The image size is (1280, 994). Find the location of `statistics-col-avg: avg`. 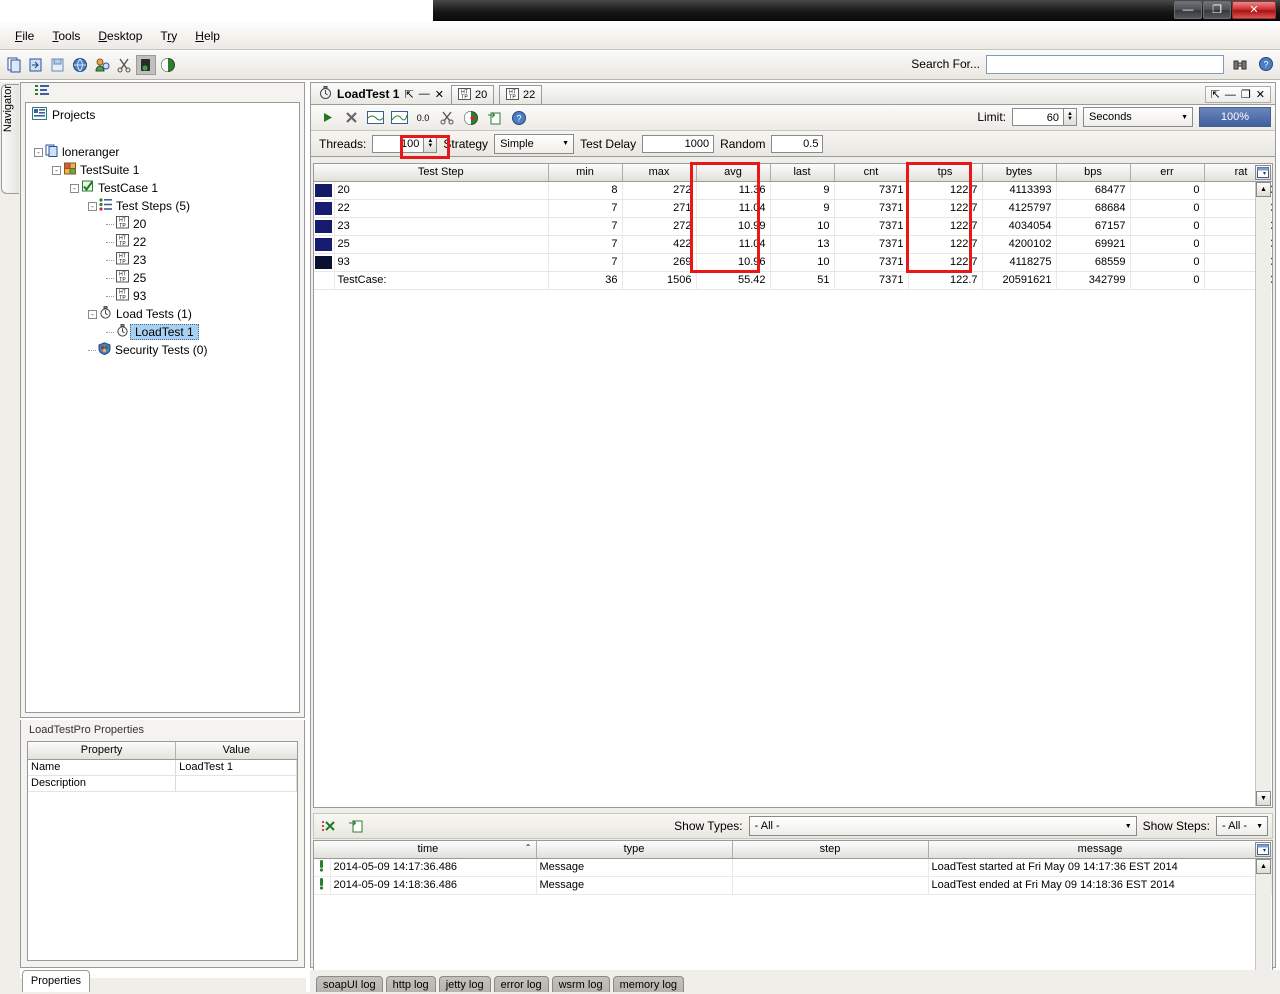

statistics-col-avg: avg is located at coordinates (733, 173).